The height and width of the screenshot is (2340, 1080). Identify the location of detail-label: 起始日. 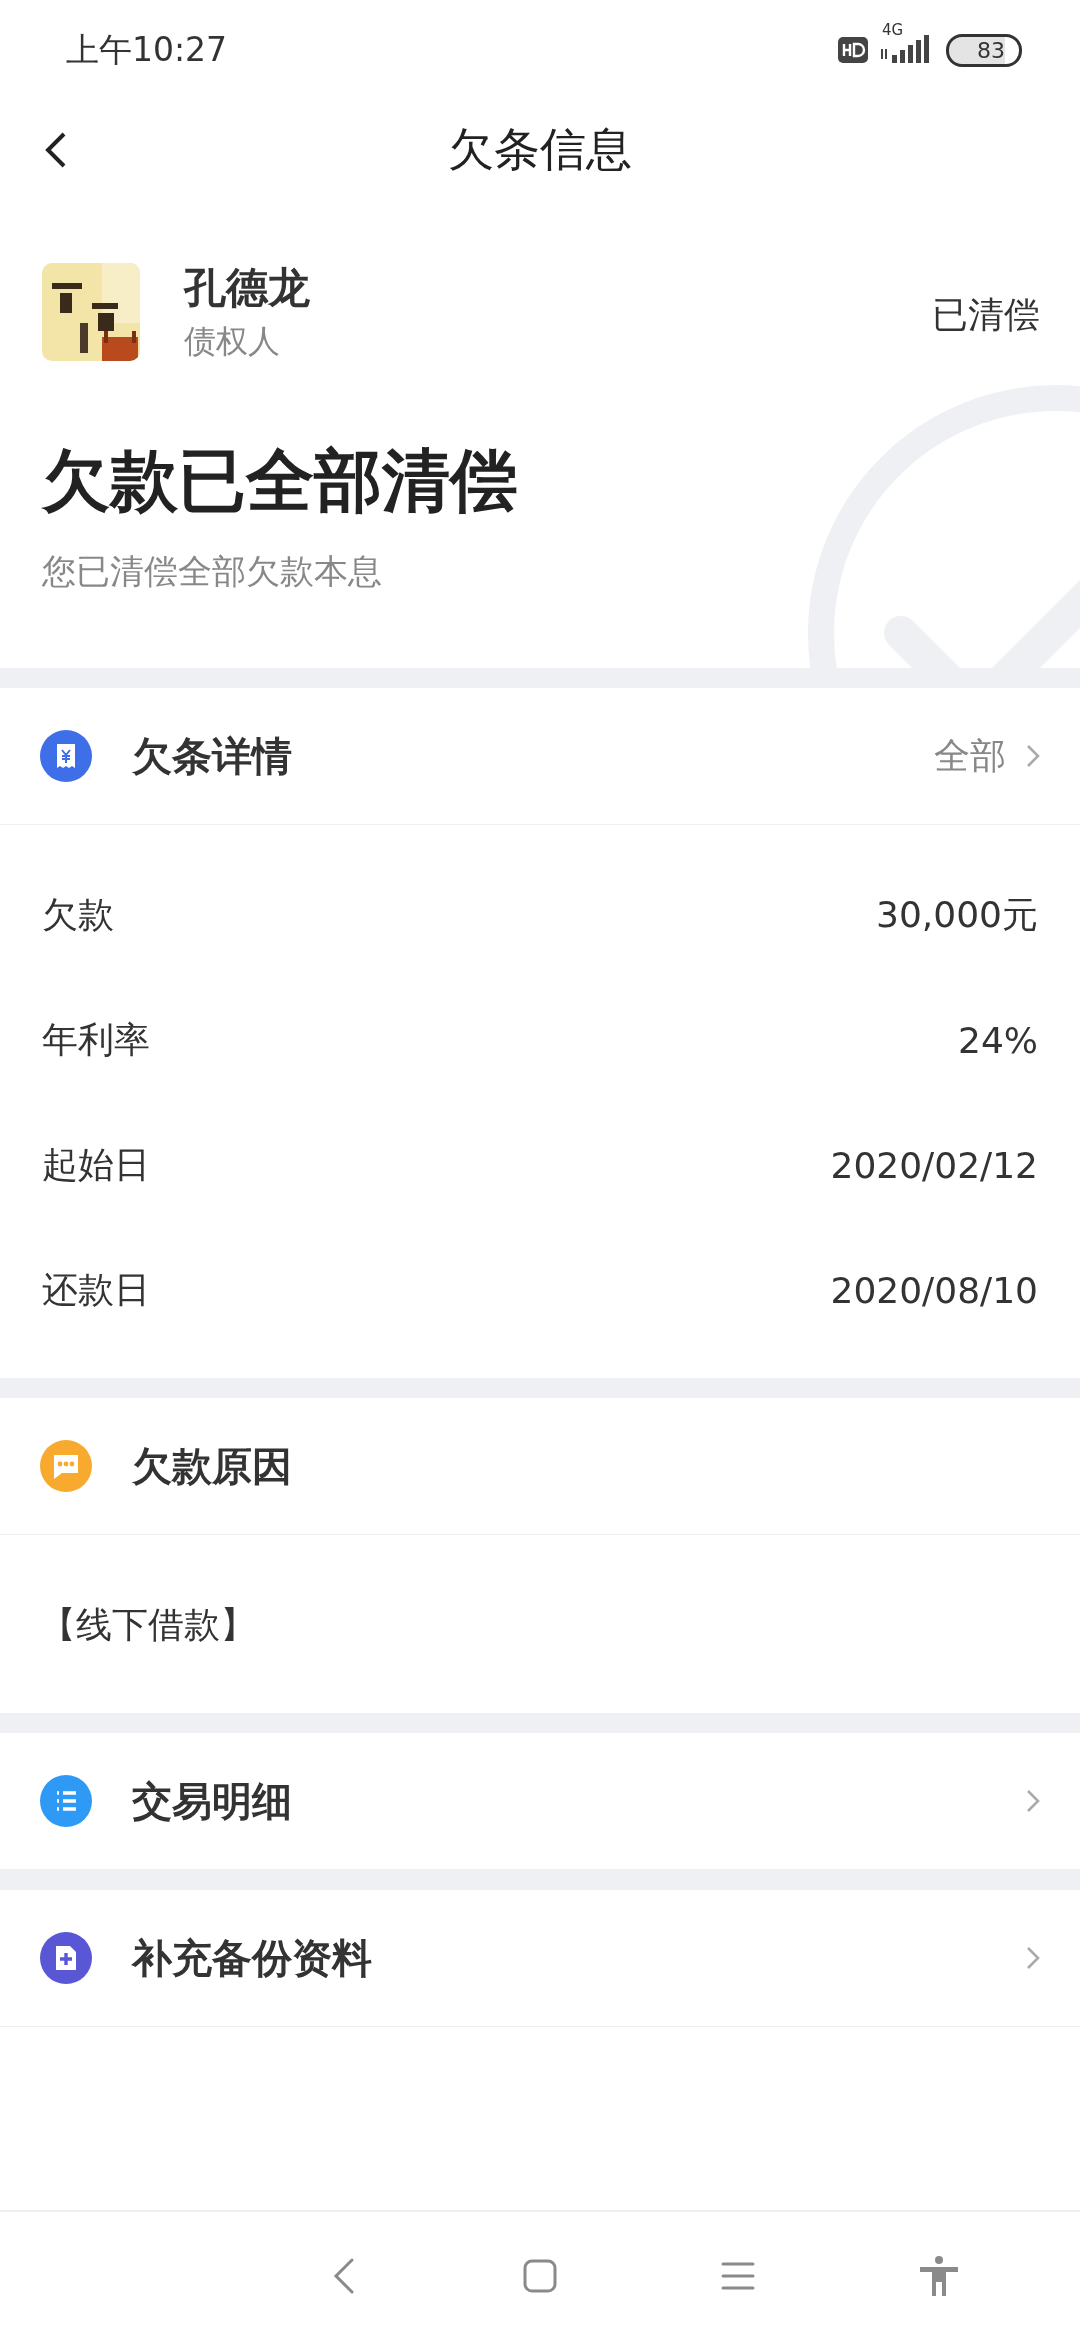
(96, 1165).